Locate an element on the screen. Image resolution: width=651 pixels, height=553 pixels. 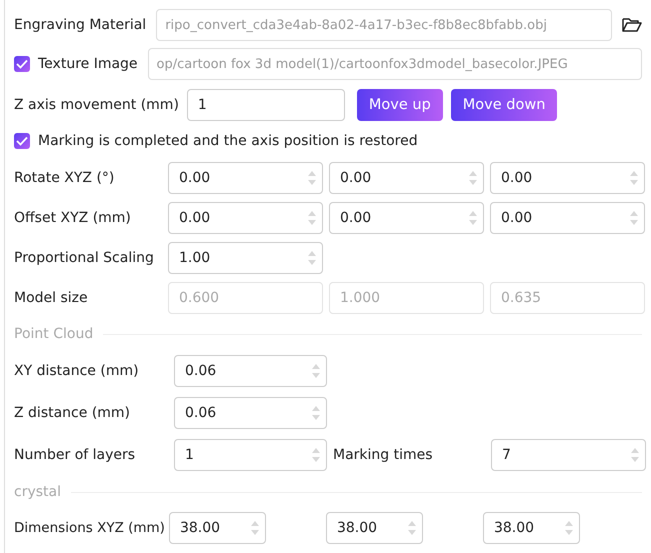
number-field: 7 is located at coordinates (568, 455).